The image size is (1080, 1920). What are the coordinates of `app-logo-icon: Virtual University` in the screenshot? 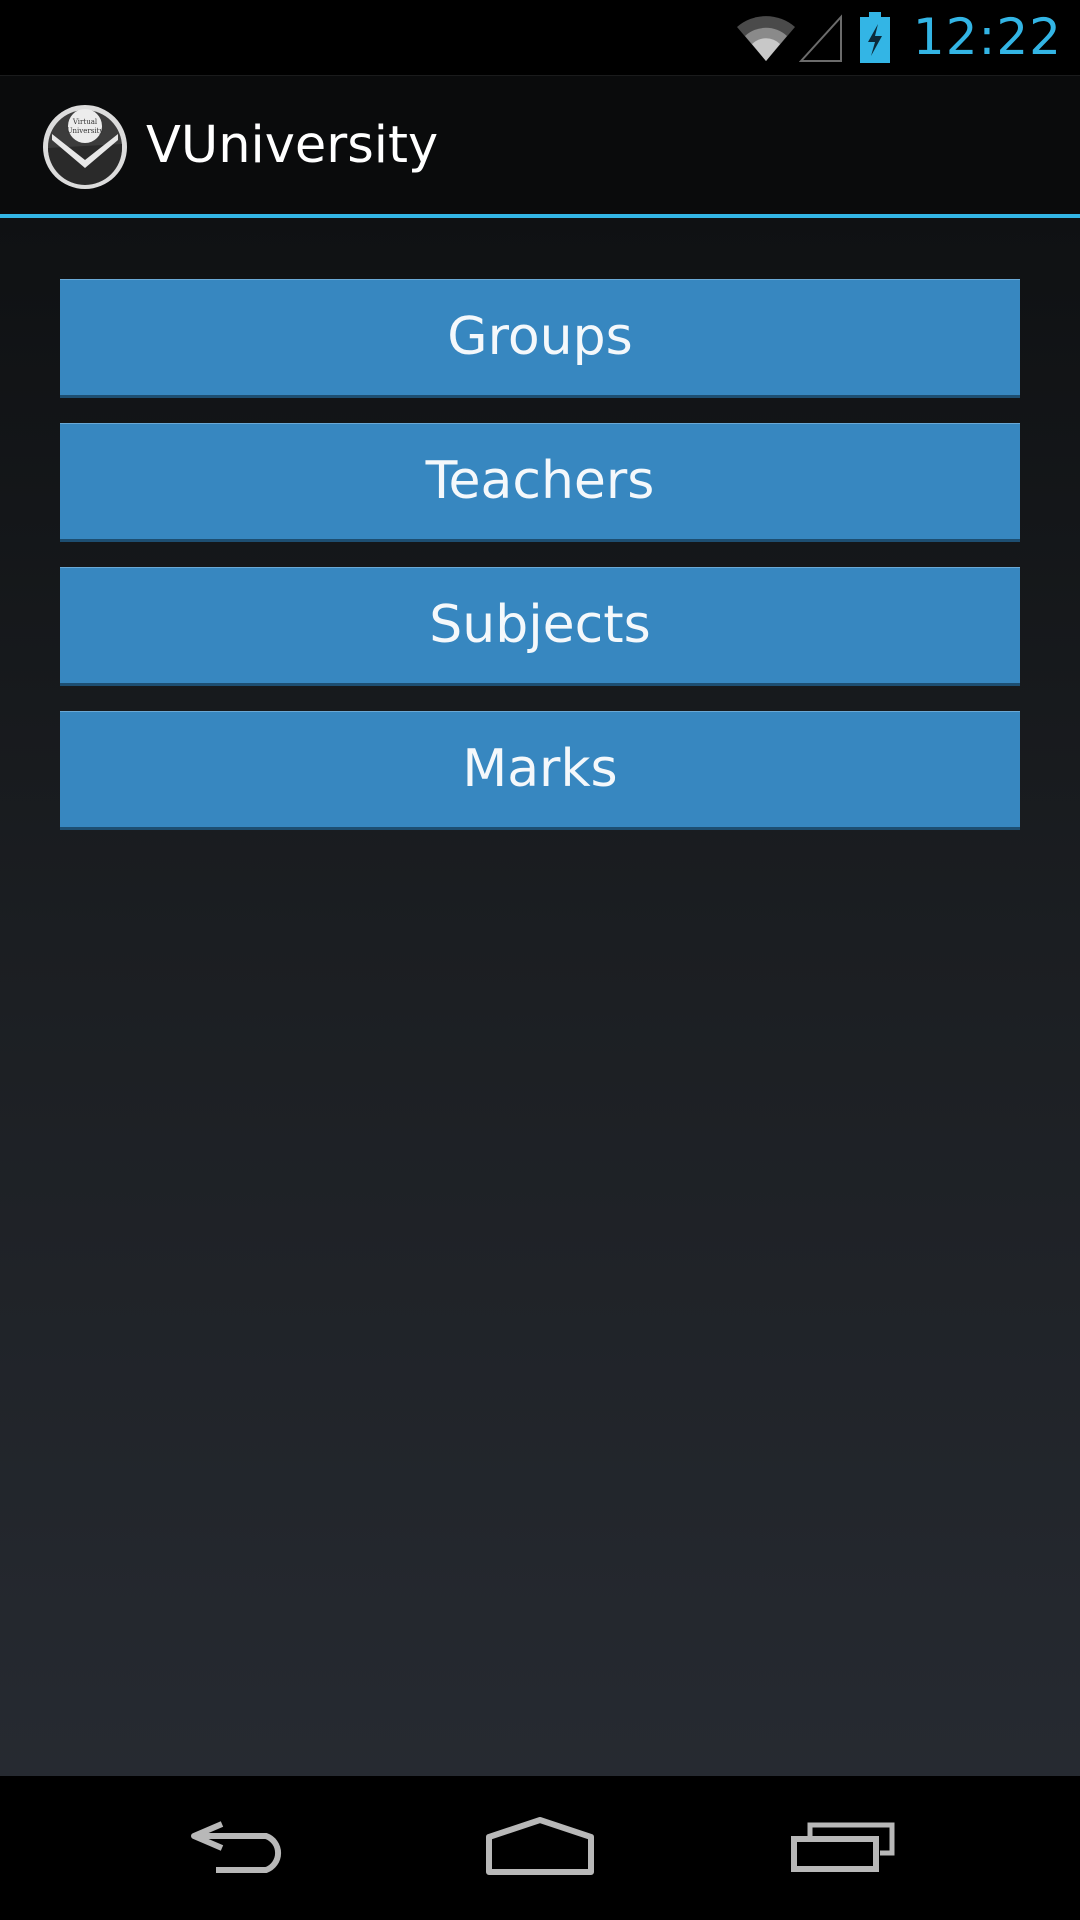 It's located at (85, 147).